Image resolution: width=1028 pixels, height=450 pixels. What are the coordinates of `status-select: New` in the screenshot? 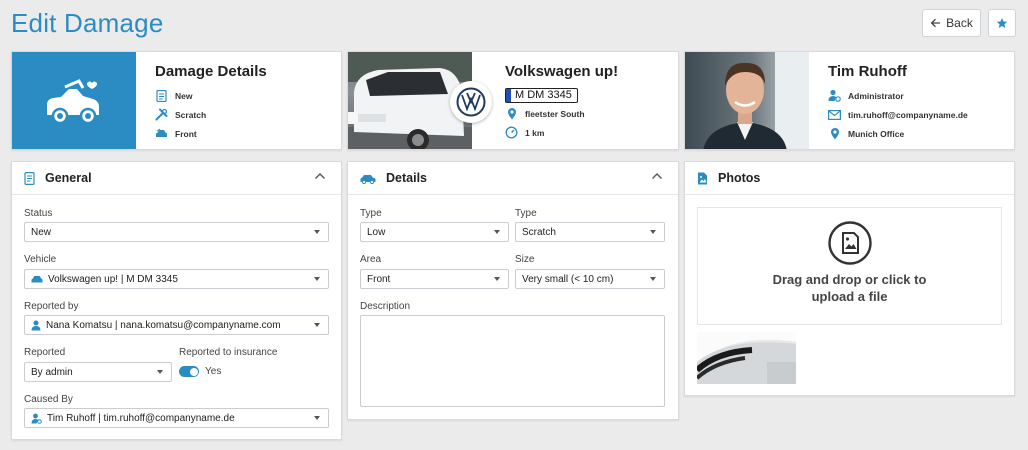 It's located at (176, 232).